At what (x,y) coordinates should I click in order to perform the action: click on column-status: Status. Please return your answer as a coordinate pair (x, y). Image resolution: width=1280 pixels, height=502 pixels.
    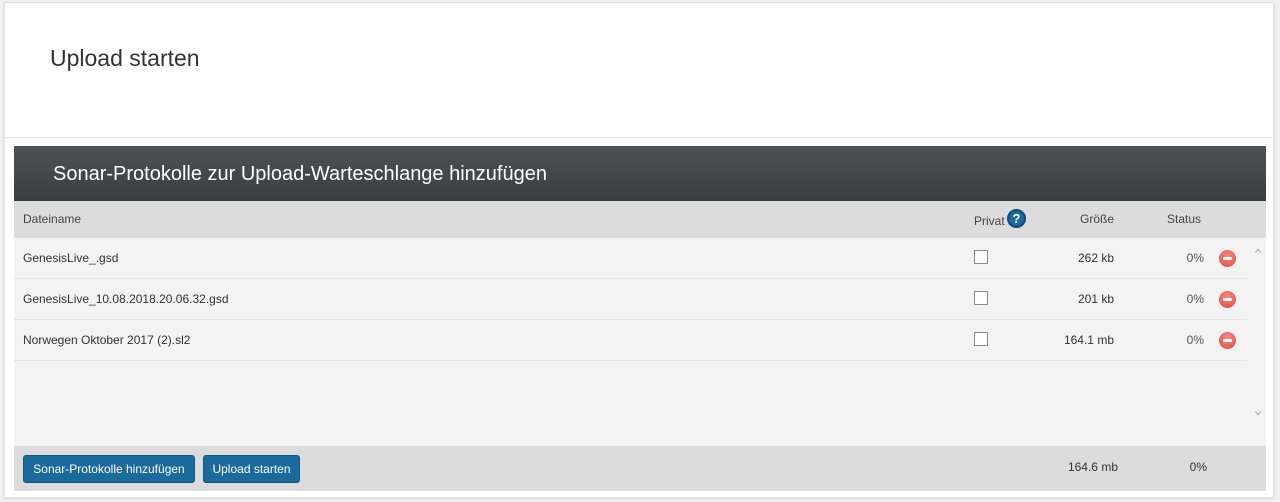
    Looking at the image, I should click on (1184, 219).